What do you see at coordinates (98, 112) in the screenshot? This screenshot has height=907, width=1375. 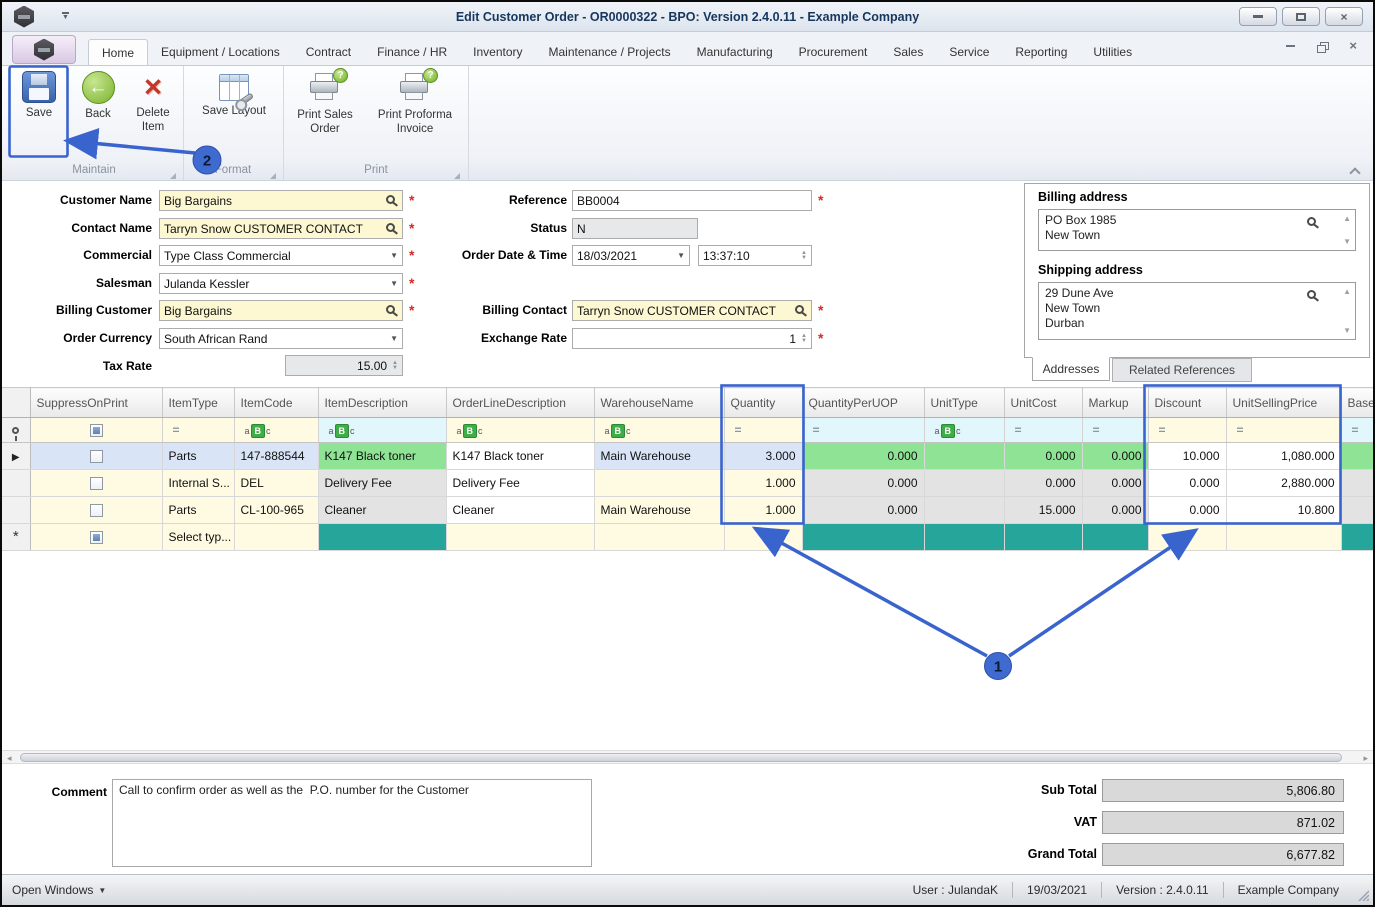 I see `back-button: ← Back` at bounding box center [98, 112].